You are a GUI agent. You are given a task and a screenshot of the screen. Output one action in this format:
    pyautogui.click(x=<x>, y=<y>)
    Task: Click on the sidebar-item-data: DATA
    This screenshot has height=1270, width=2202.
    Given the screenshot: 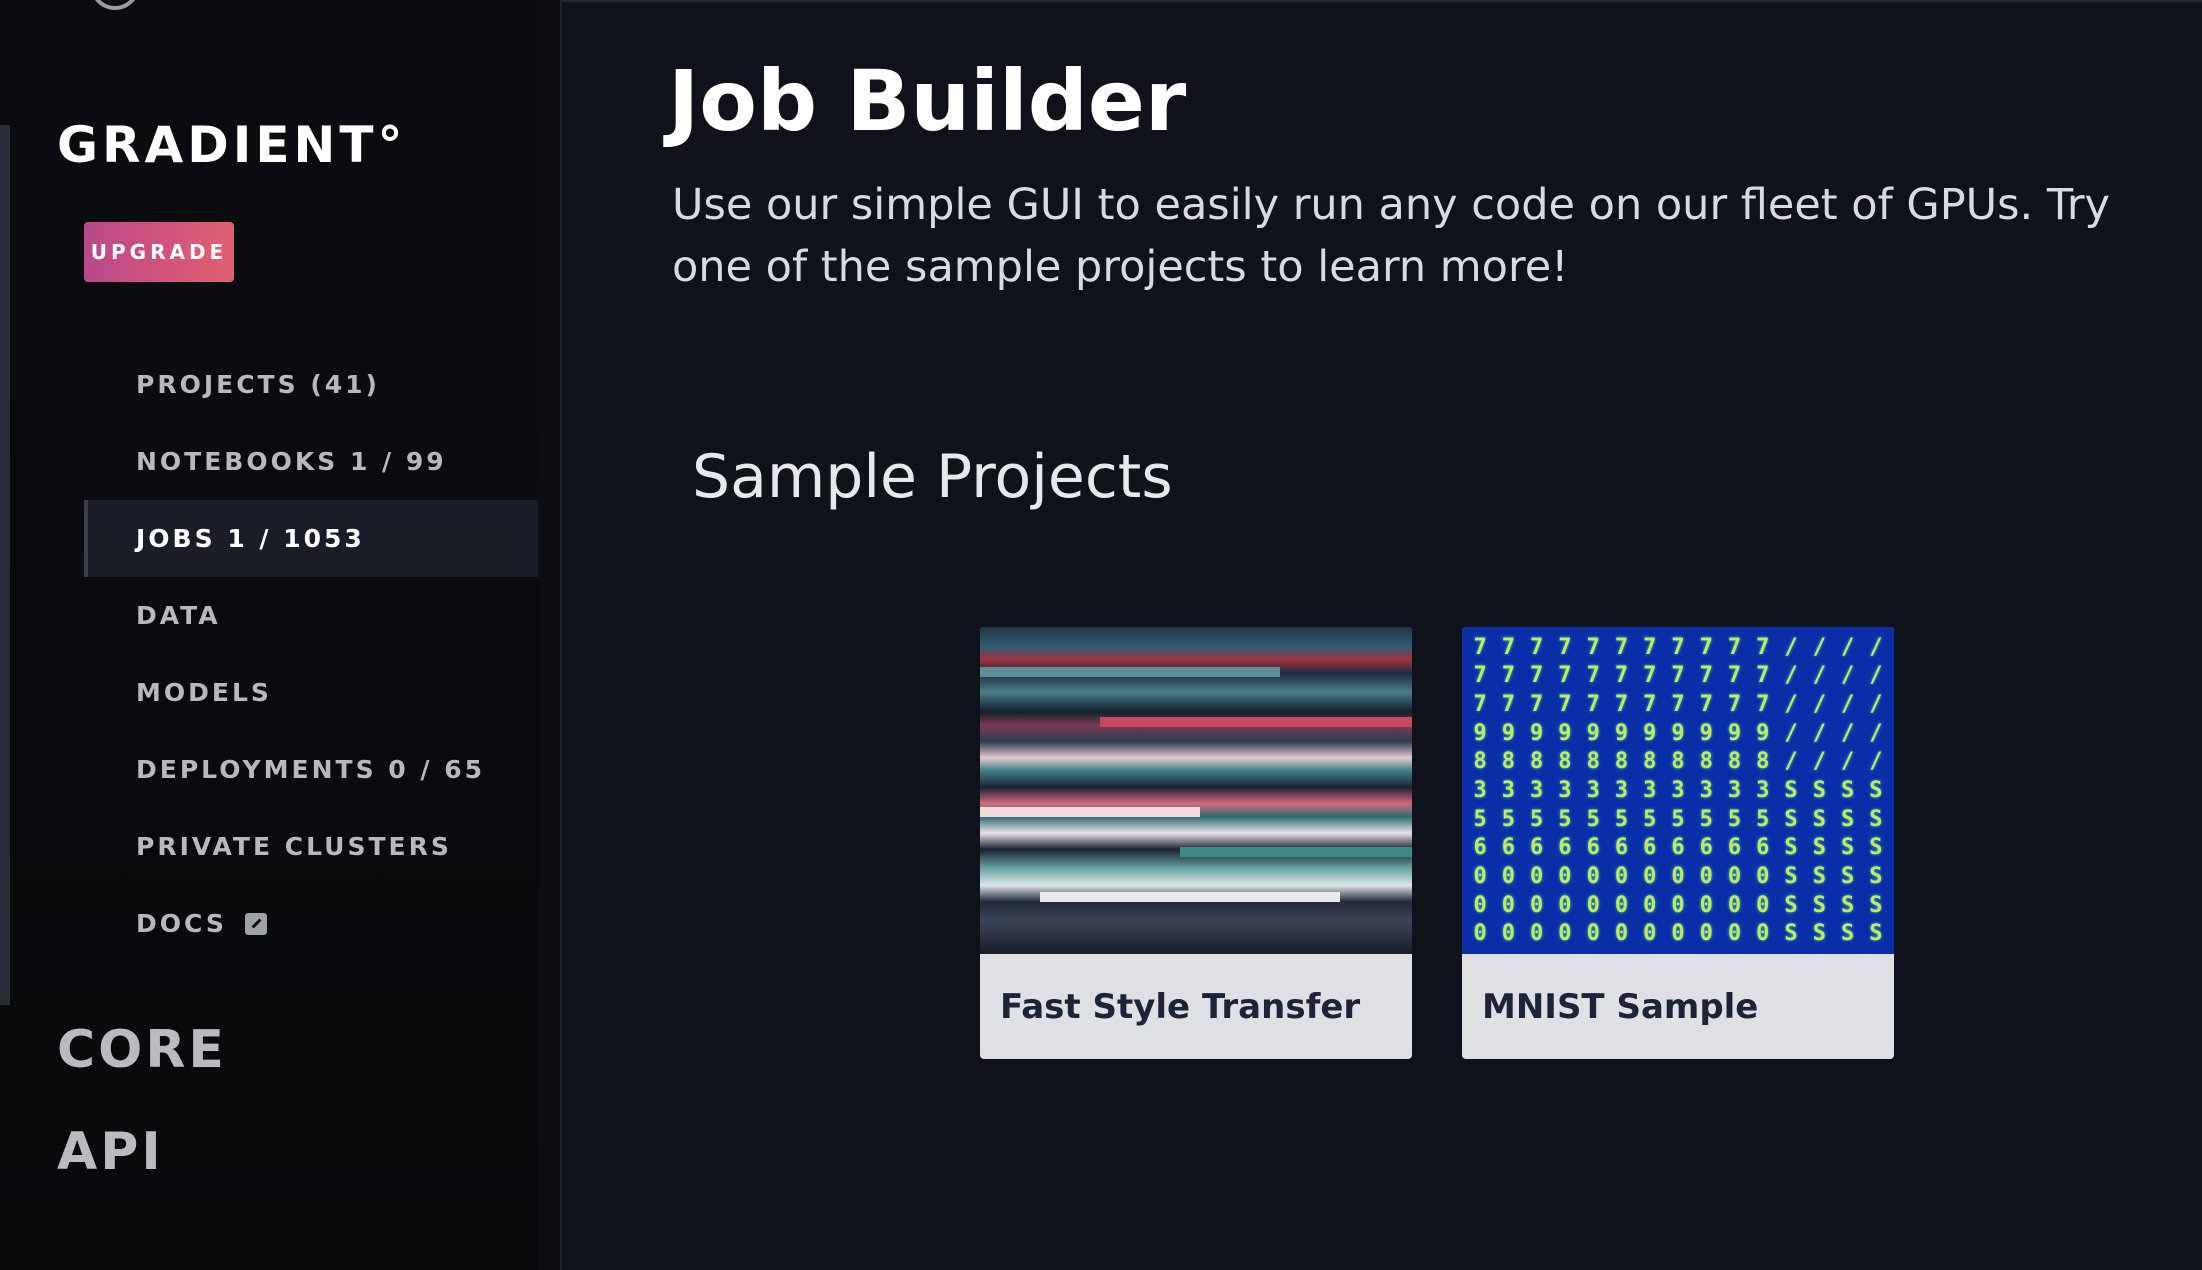 What is the action you would take?
    pyautogui.click(x=311, y=615)
    